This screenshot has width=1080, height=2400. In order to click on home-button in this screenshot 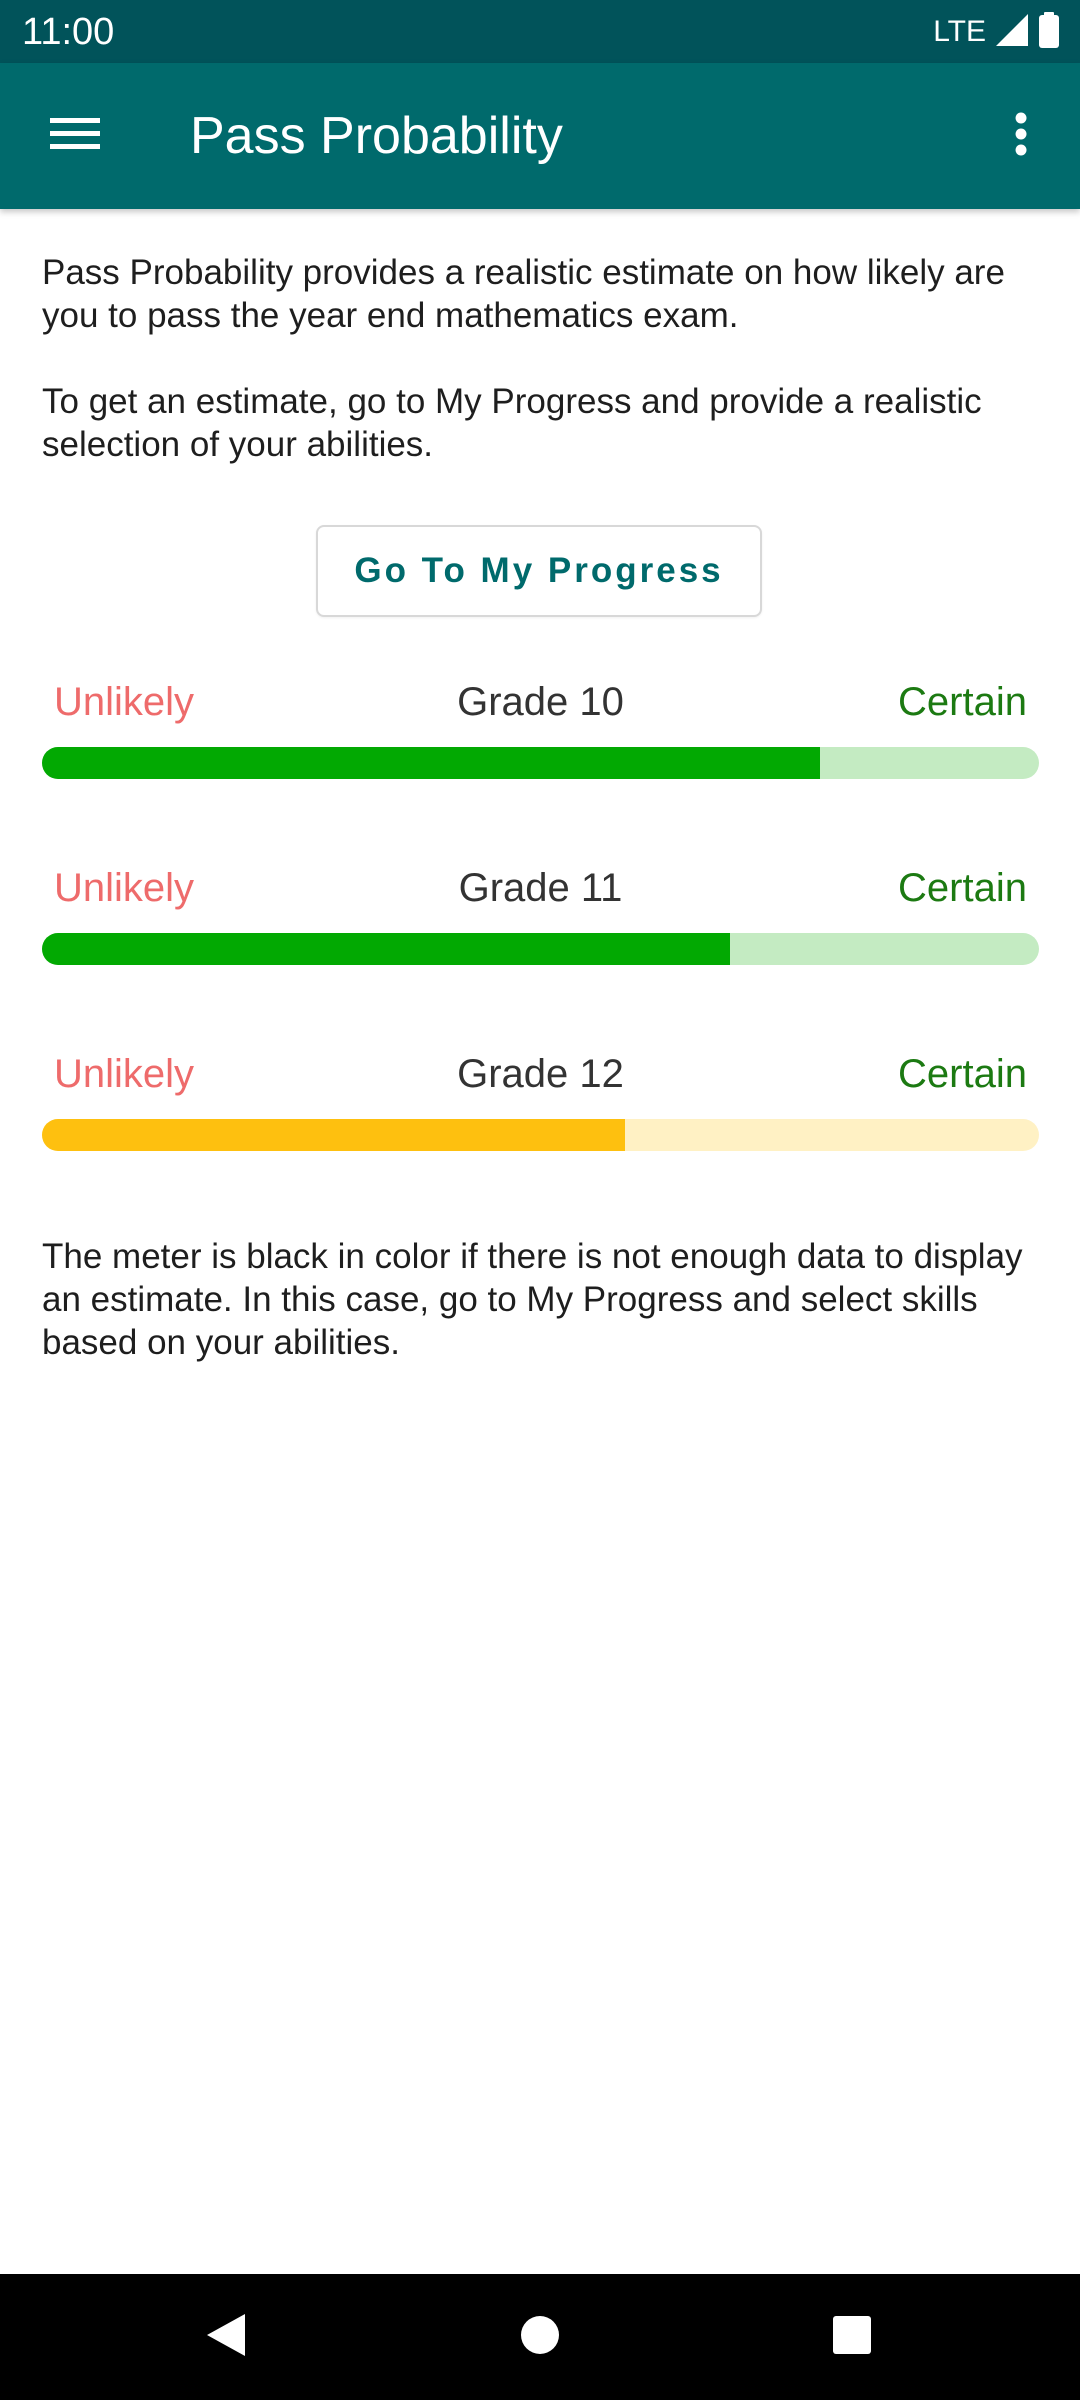, I will do `click(540, 2337)`.